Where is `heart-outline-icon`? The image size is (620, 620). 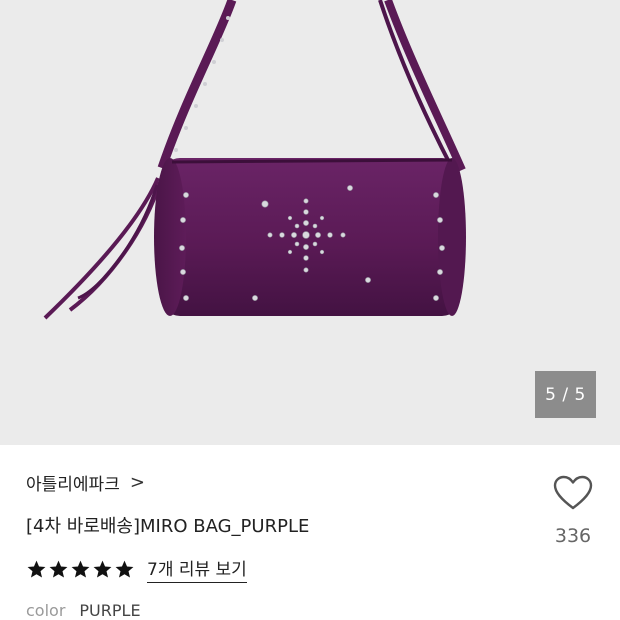
heart-outline-icon is located at coordinates (573, 492).